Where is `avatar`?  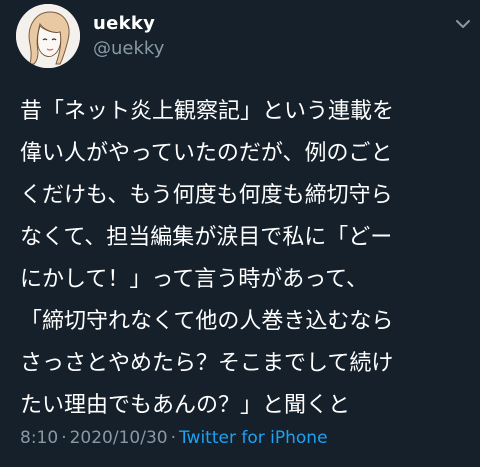 avatar is located at coordinates (48, 36).